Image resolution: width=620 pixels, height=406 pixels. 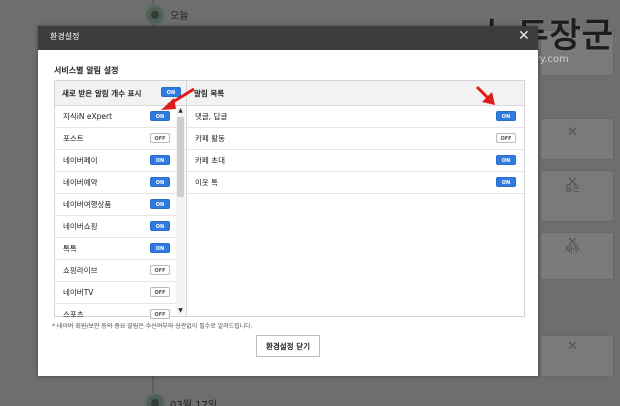 What do you see at coordinates (180, 211) in the screenshot?
I see `service-list-scrollbar: ▲ ▼` at bounding box center [180, 211].